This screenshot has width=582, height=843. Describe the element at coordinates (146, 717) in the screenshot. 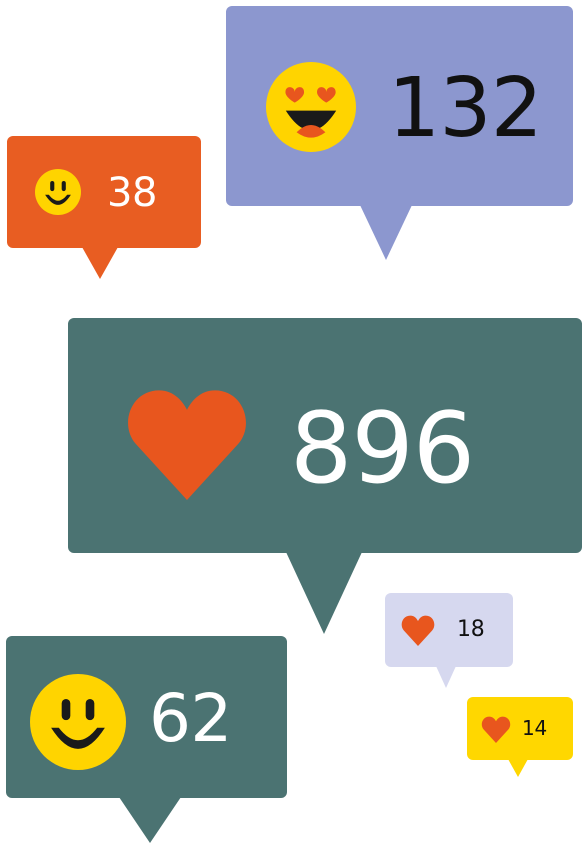

I see `teal-small-bubble: 62` at that location.